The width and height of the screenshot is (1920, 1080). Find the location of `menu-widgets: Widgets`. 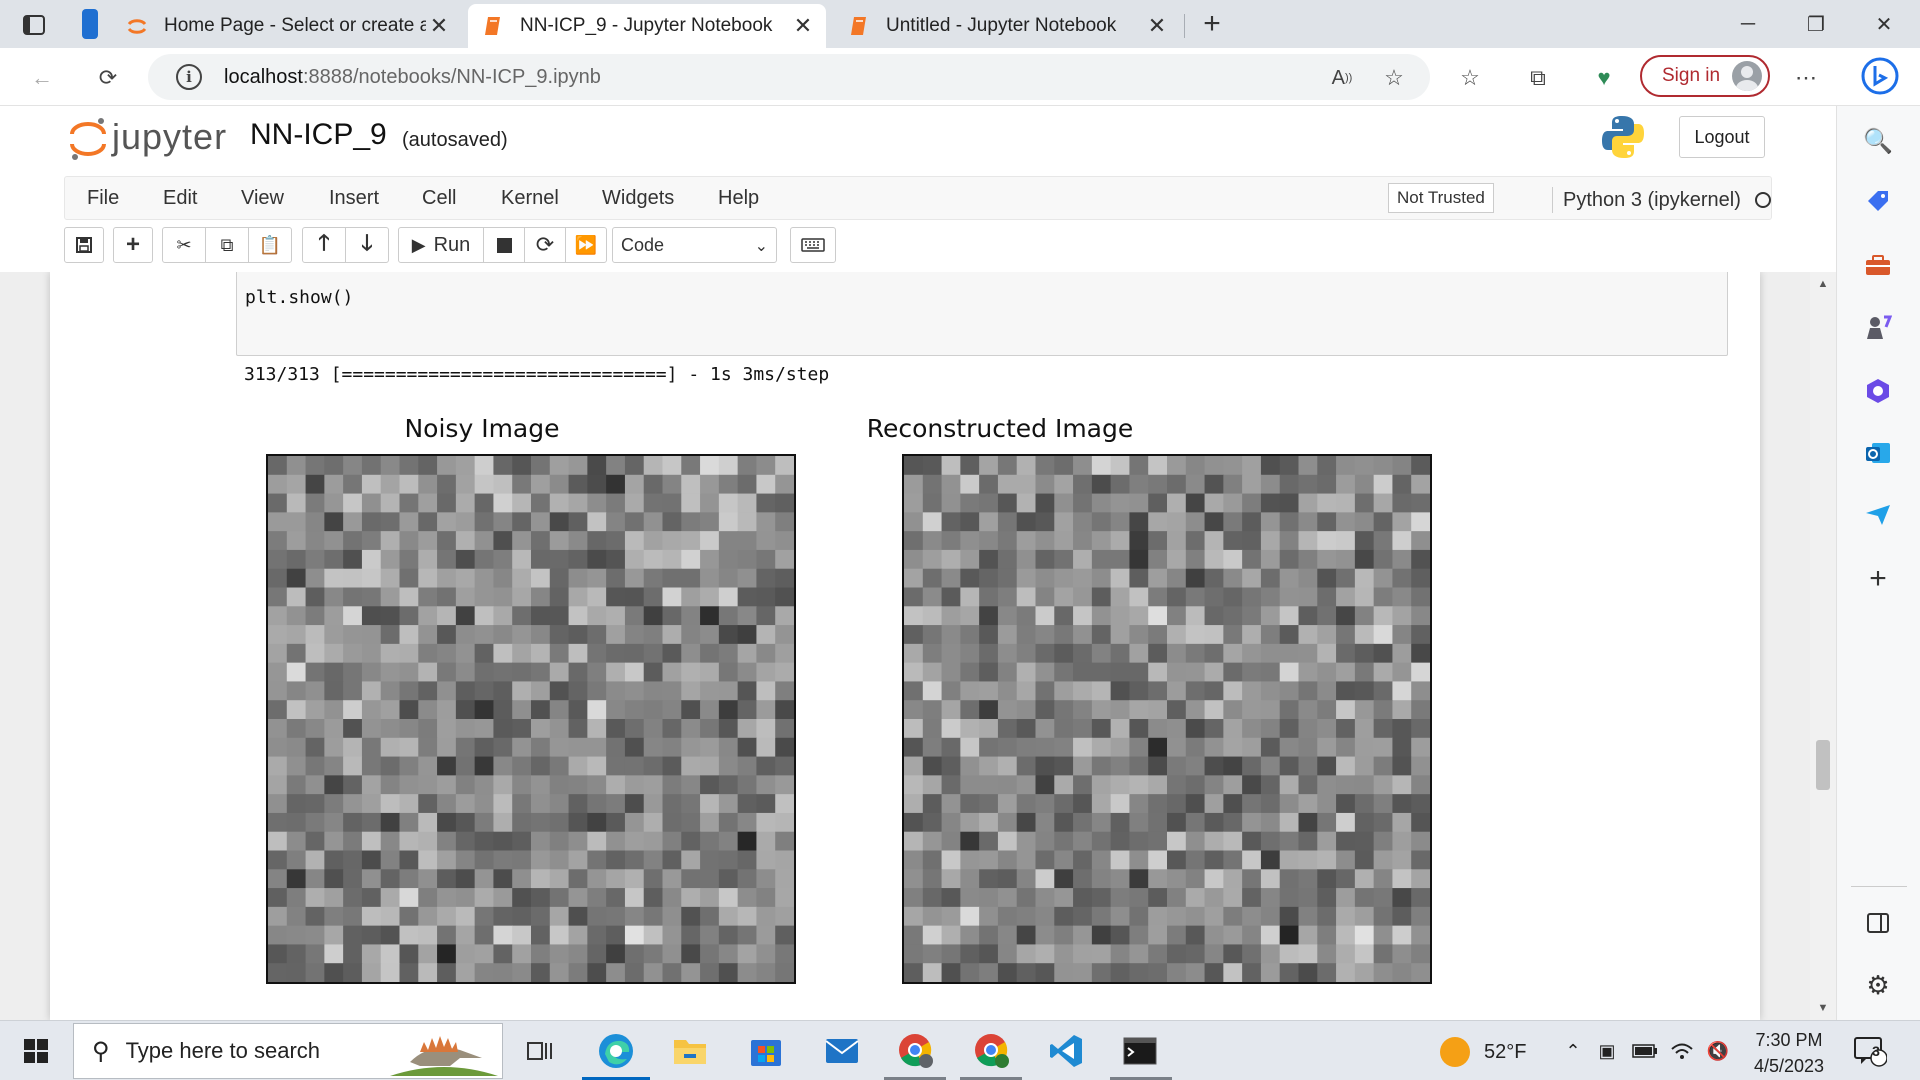

menu-widgets: Widgets is located at coordinates (638, 198).